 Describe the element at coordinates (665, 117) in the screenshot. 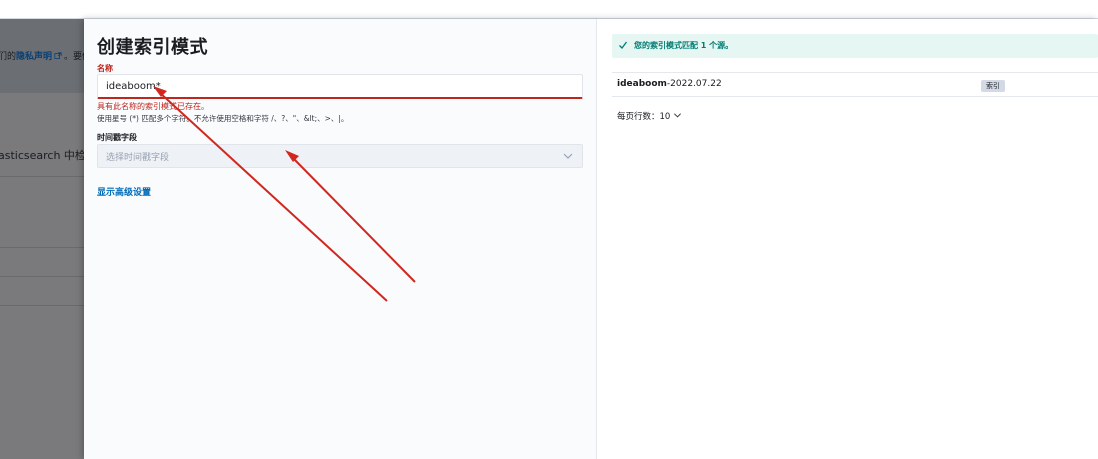

I see `rows-per-page-value: 10` at that location.